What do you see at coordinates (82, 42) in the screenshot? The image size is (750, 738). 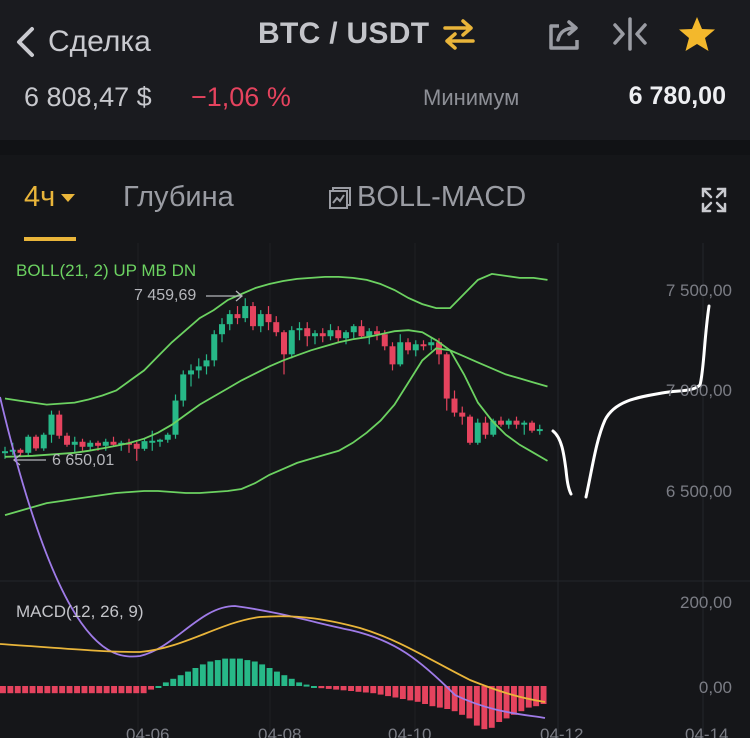 I see `back-button: Сделка` at bounding box center [82, 42].